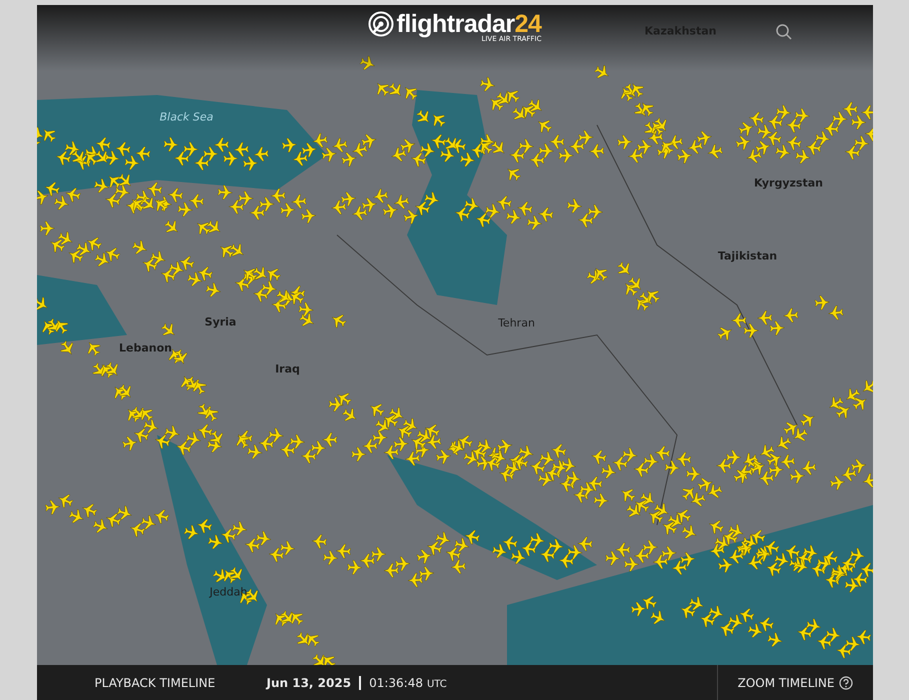  I want to click on map-label: Lebanon, so click(145, 348).